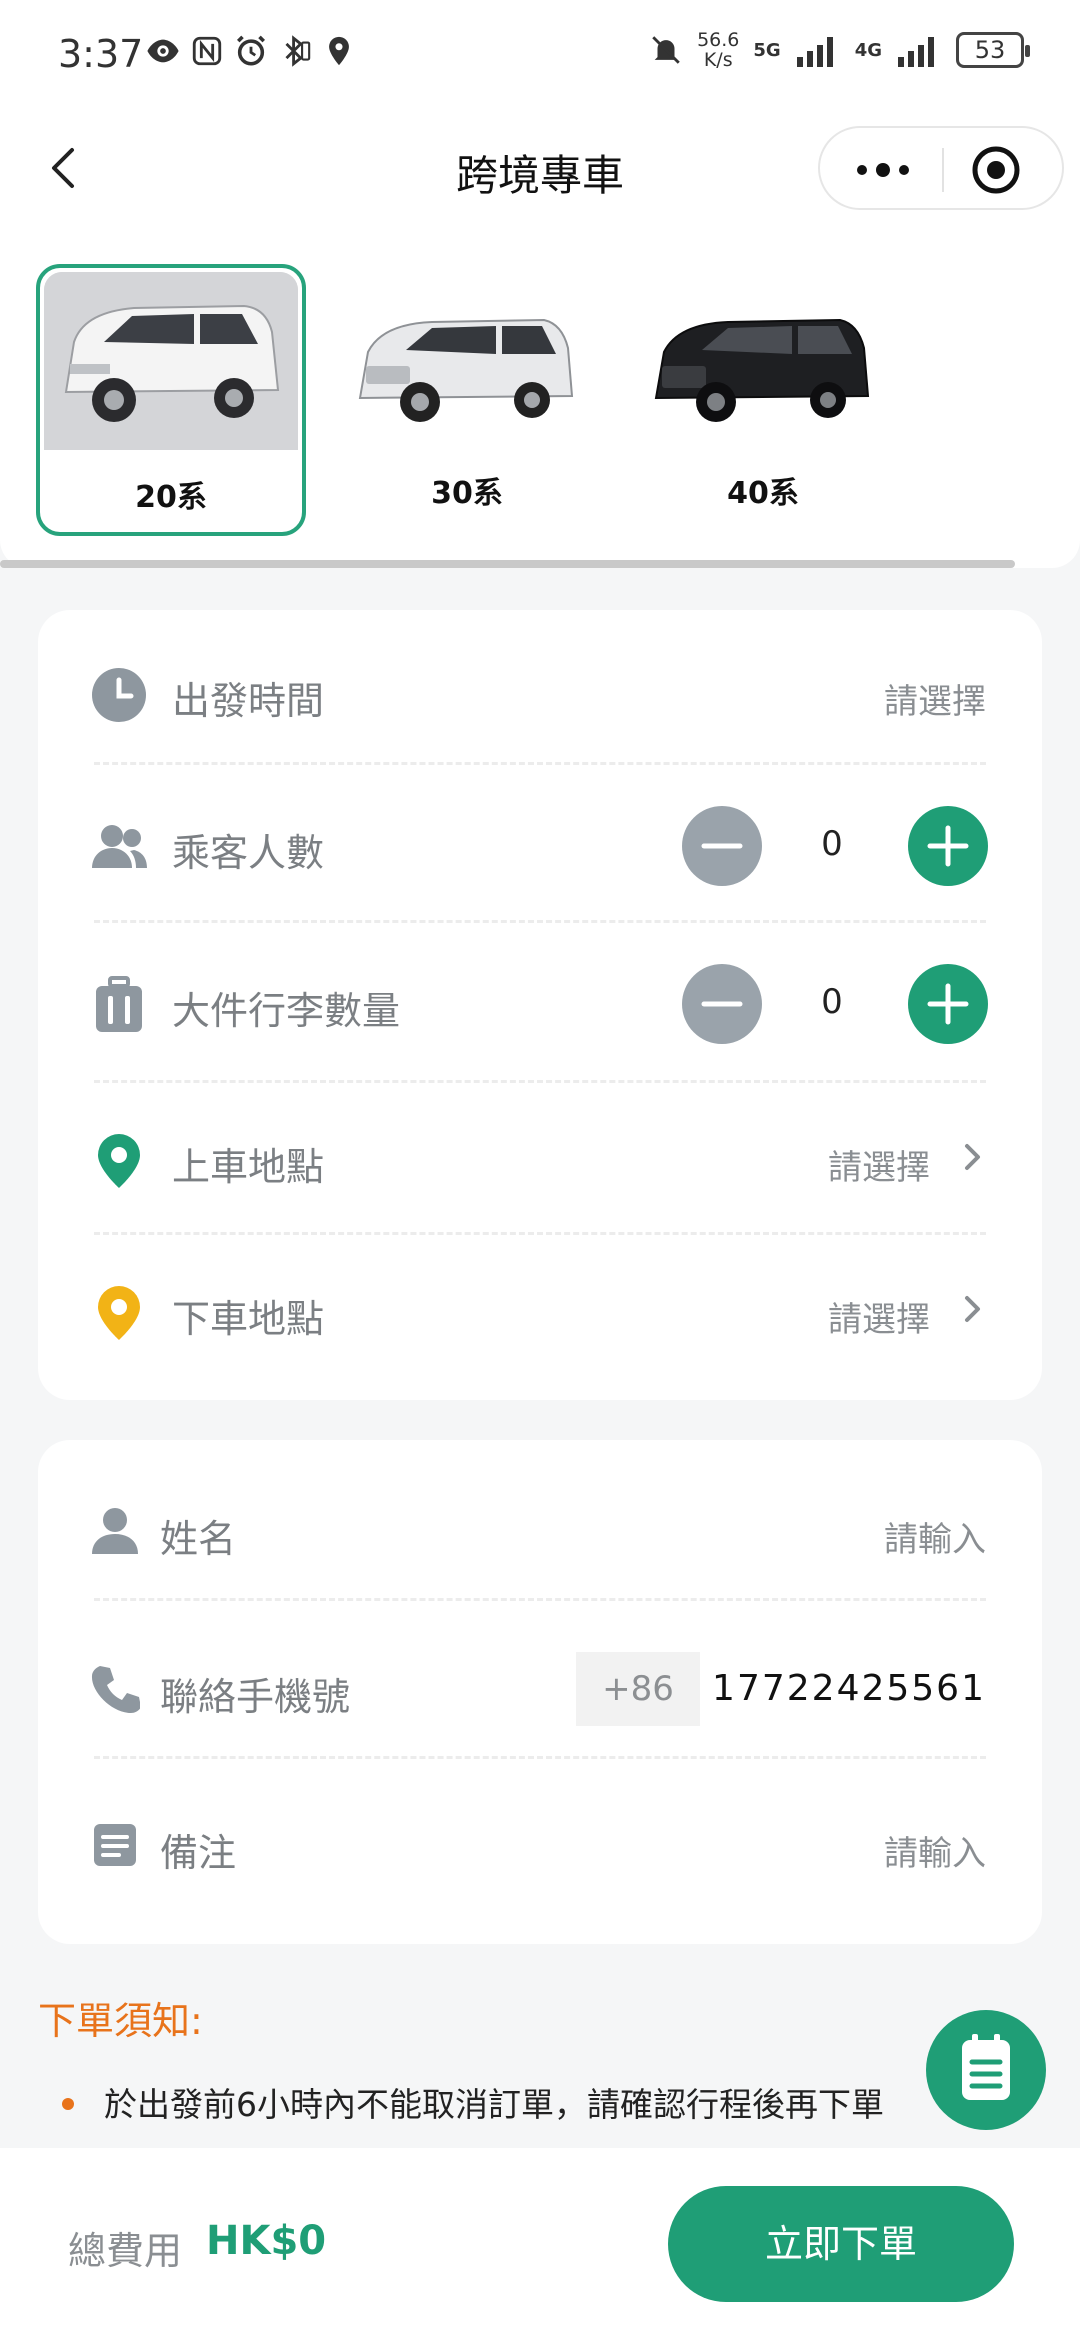 The width and height of the screenshot is (1080, 2340). I want to click on nav-bar: 跨境專車, so click(540, 168).